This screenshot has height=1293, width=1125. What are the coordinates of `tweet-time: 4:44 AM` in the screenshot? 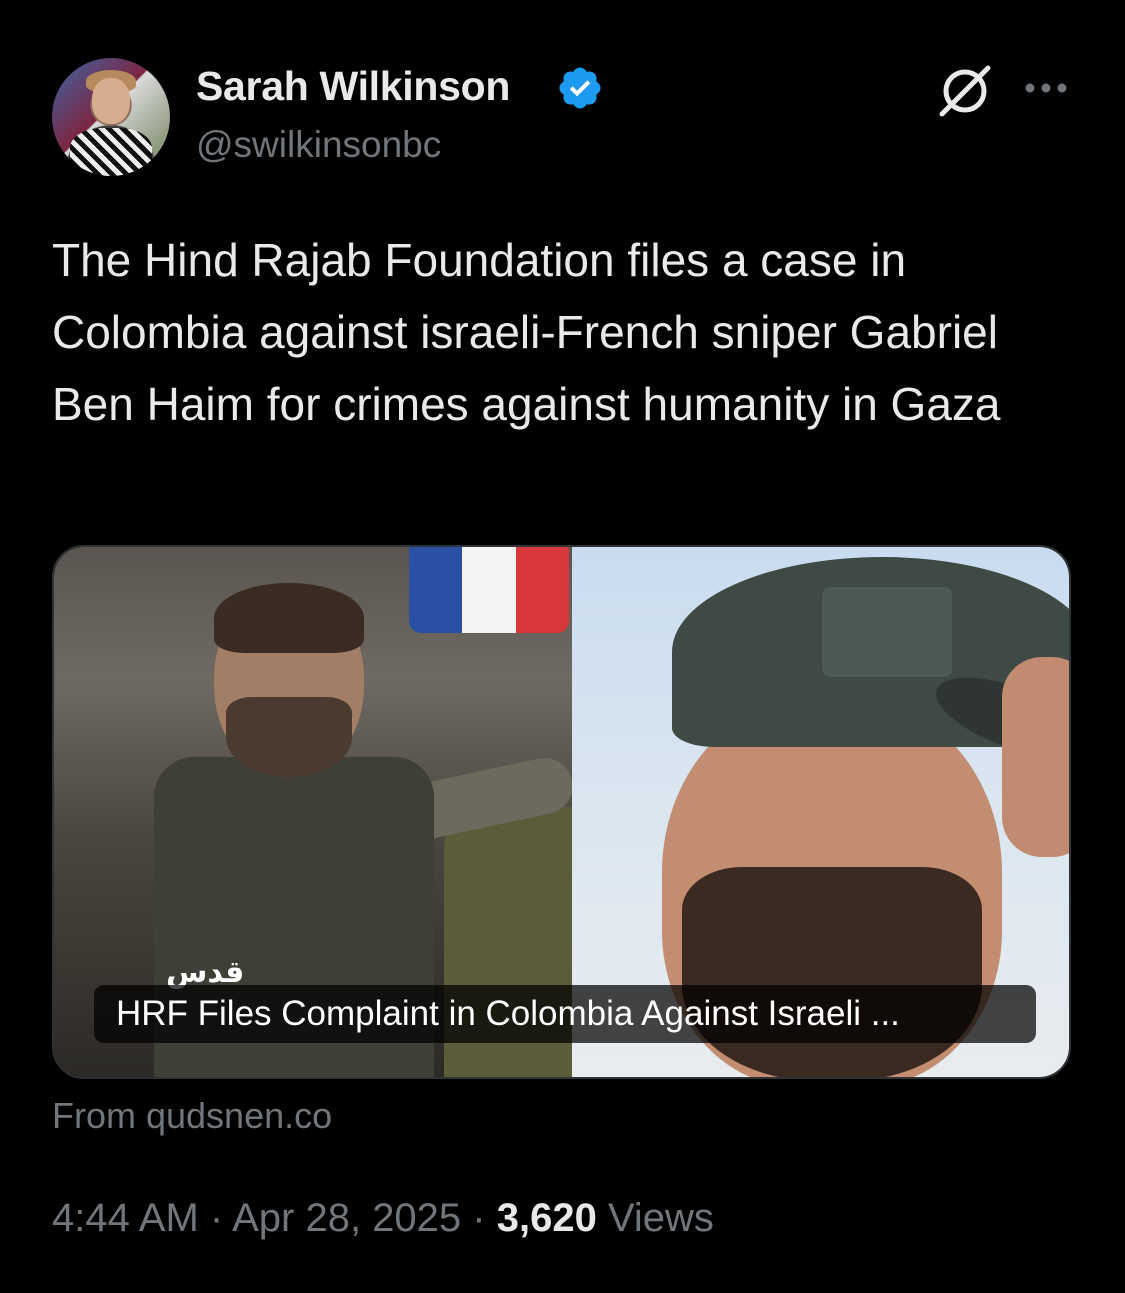 It's located at (125, 1218).